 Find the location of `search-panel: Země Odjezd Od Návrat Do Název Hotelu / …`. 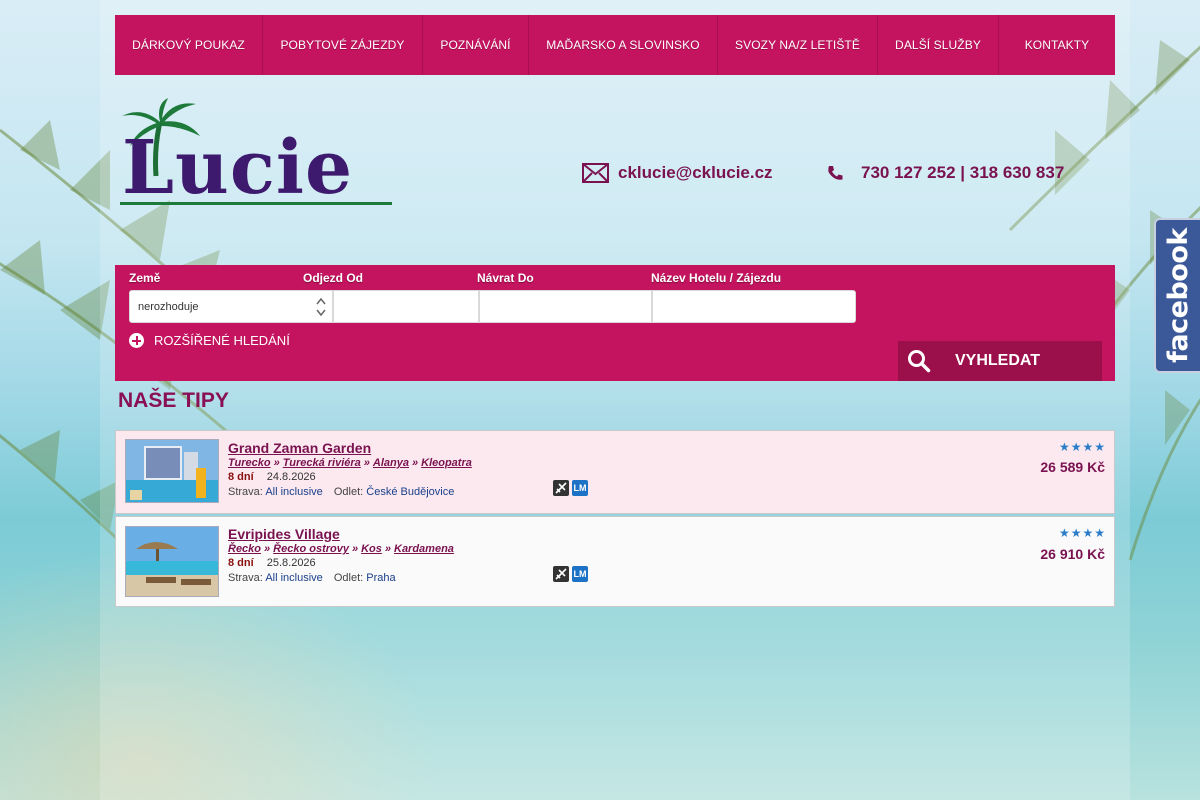

search-panel: Země Odjezd Od Návrat Do Název Hotelu / … is located at coordinates (615, 323).